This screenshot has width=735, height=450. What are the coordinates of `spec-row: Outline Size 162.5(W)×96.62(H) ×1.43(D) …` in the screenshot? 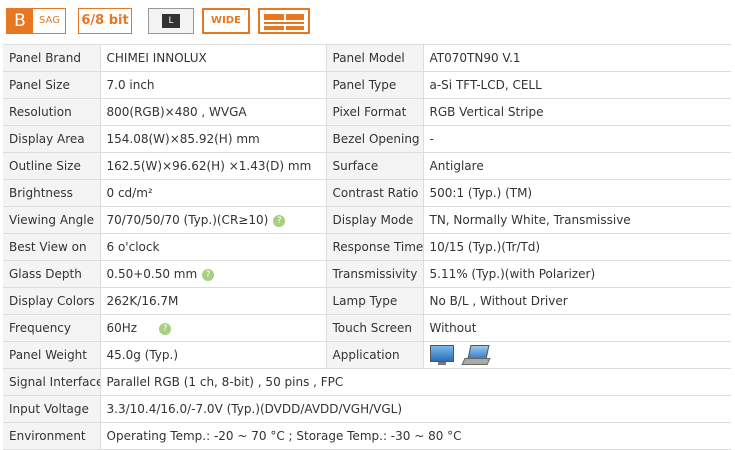 It's located at (367, 166).